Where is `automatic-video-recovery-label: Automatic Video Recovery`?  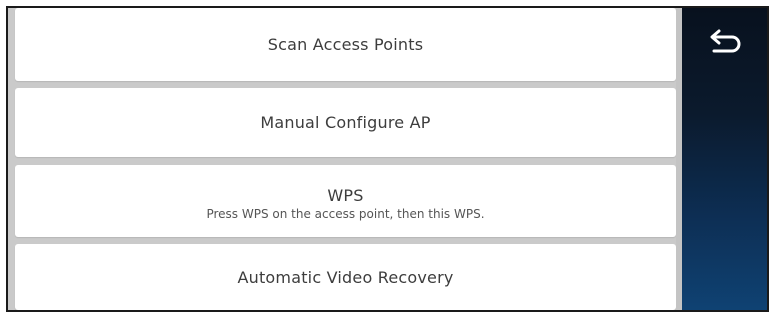
automatic-video-recovery-label: Automatic Video Recovery is located at coordinates (345, 277).